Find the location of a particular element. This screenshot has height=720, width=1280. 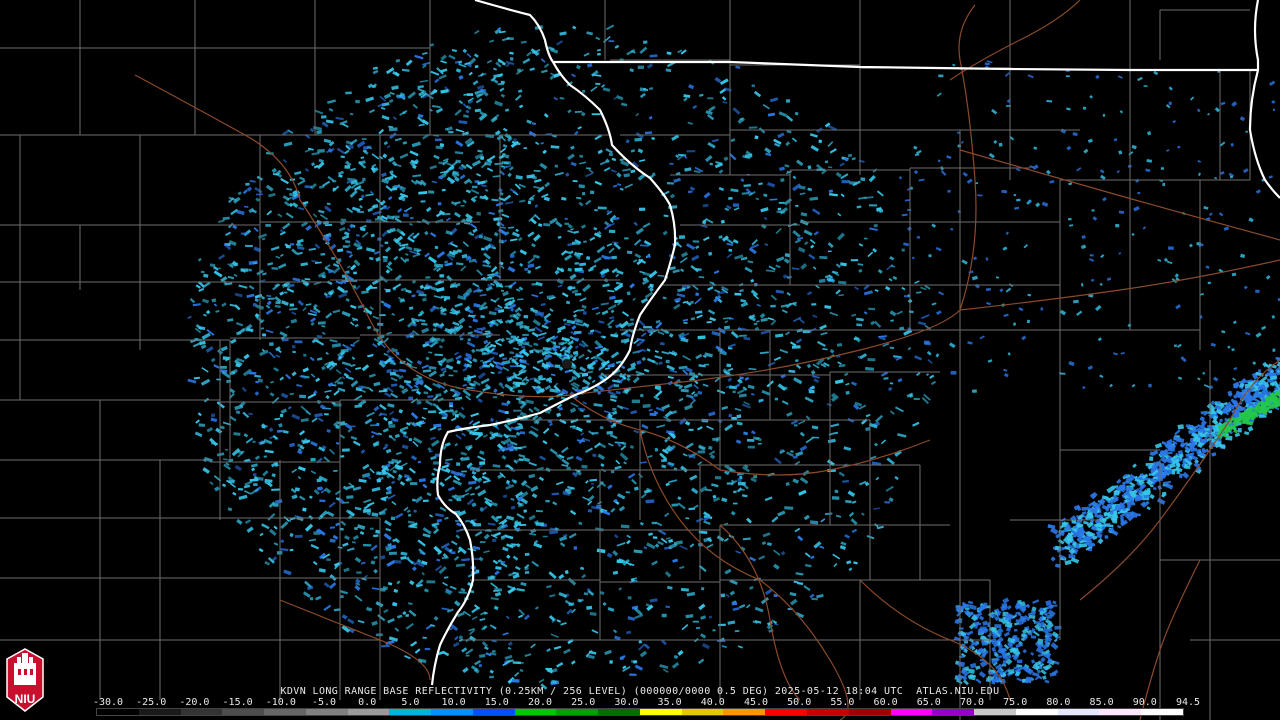

colorbar-tick-label: 94.5 is located at coordinates (1188, 702).